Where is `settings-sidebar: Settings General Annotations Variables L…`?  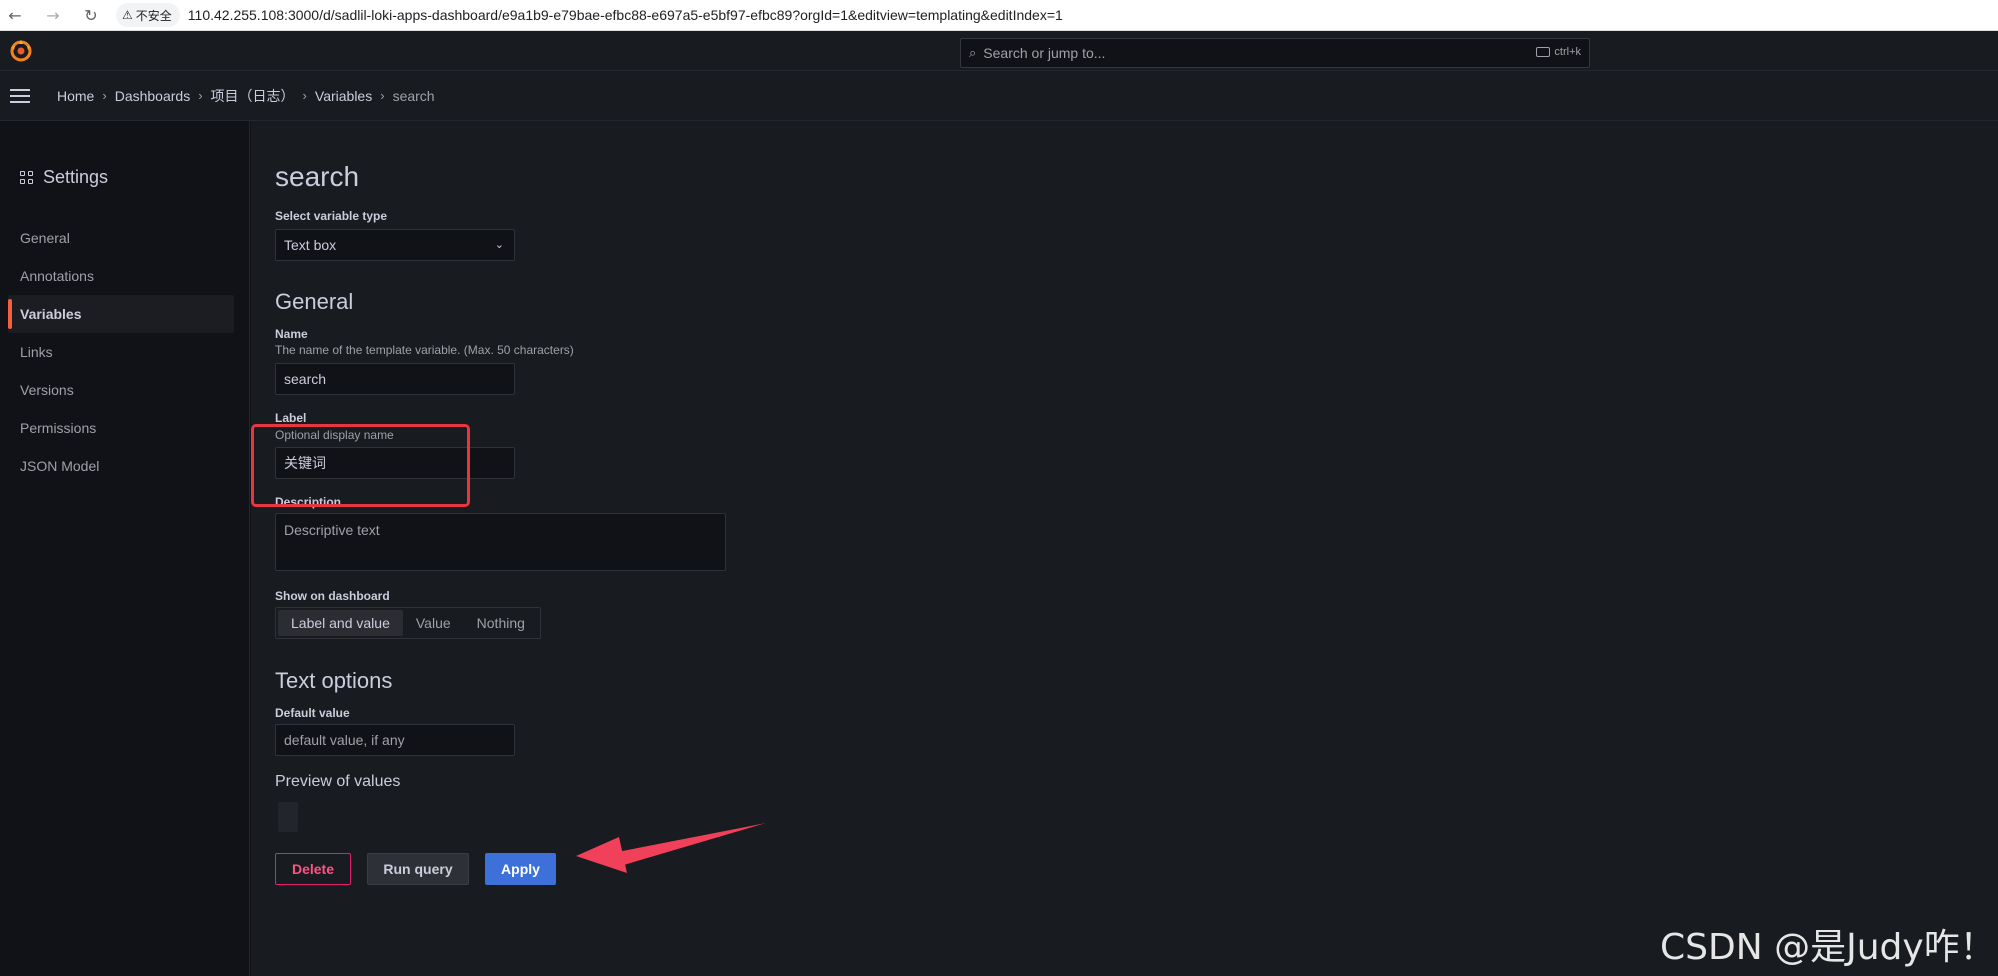 settings-sidebar: Settings General Annotations Variables L… is located at coordinates (125, 548).